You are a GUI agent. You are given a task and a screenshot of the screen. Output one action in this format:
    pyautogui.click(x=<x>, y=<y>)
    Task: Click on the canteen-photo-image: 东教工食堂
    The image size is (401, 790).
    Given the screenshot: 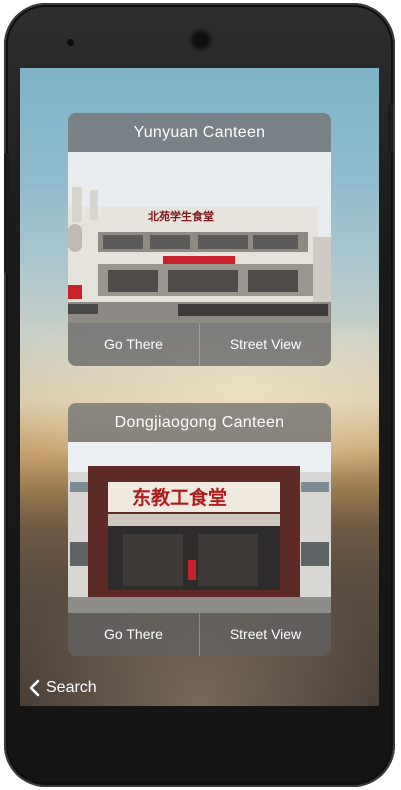 What is the action you would take?
    pyautogui.click(x=199, y=527)
    